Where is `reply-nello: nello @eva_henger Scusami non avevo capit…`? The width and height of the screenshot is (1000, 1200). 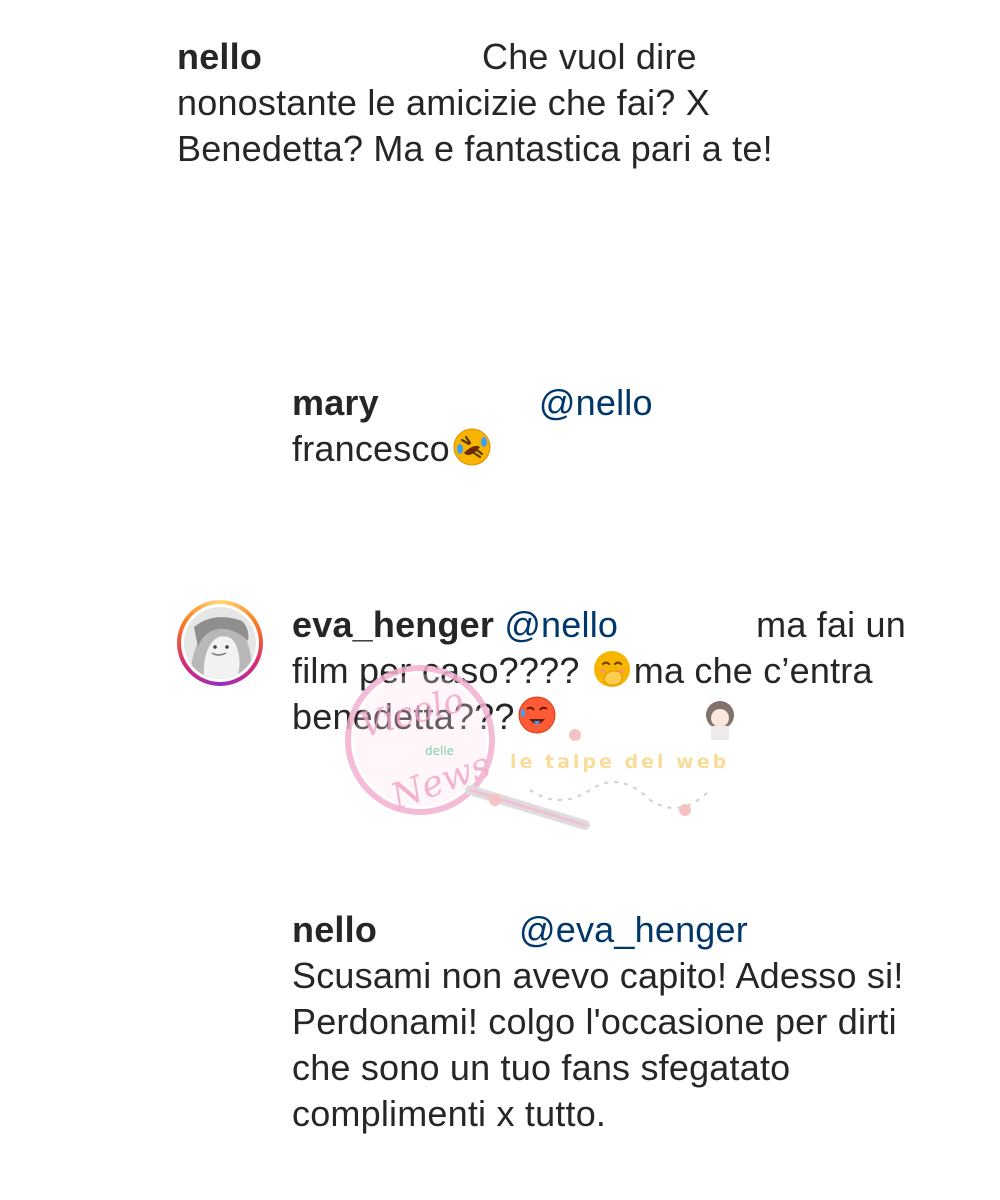 reply-nello: nello @eva_henger Scusami non avevo capit… is located at coordinates (612, 1022).